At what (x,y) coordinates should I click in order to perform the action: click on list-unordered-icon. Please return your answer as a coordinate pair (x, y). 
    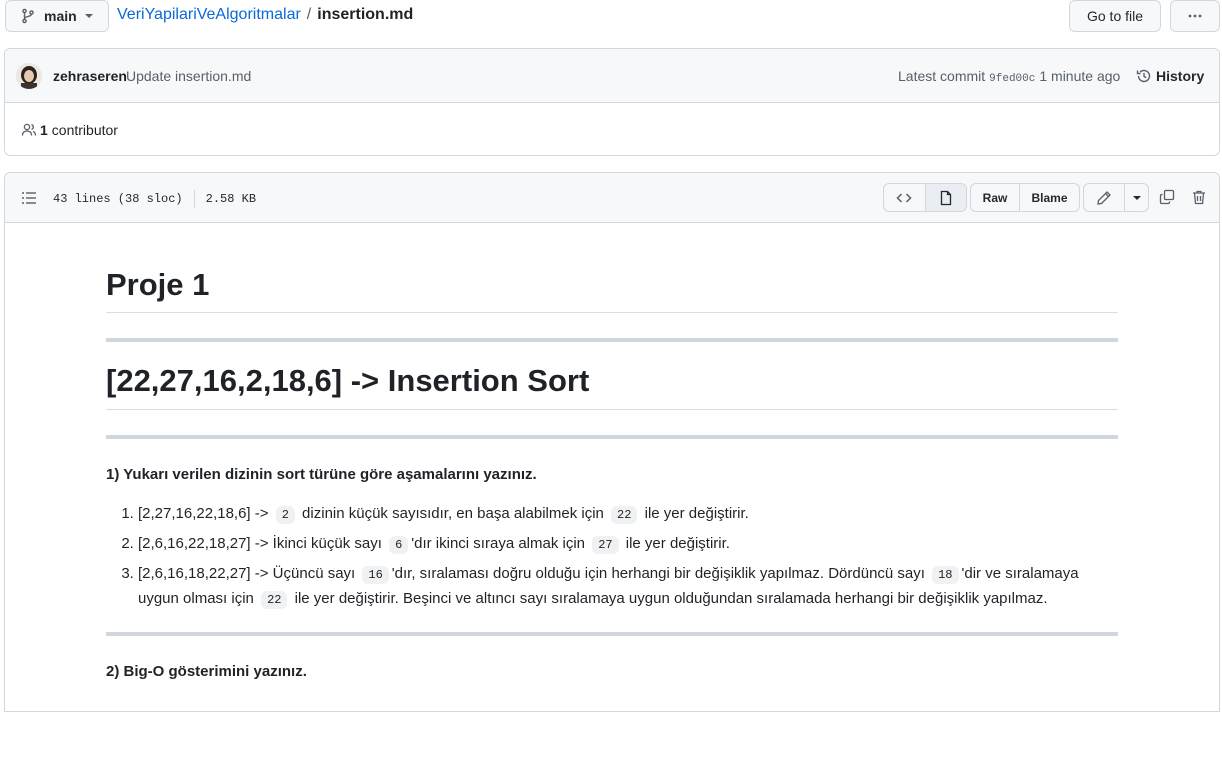
    Looking at the image, I should click on (29, 198).